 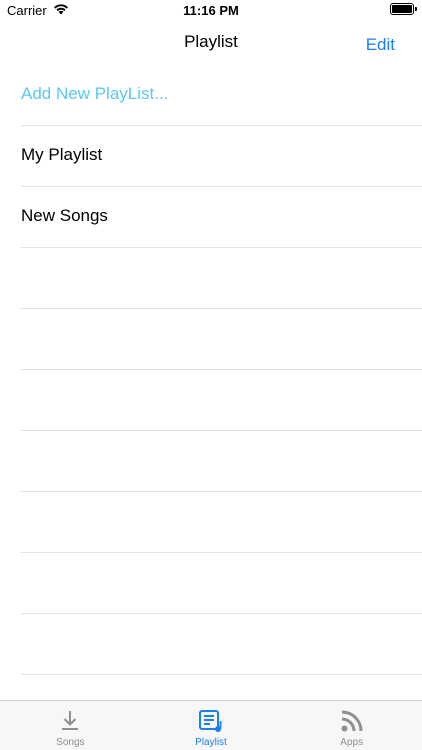 What do you see at coordinates (62, 154) in the screenshot?
I see `list-item-label: My Playlist` at bounding box center [62, 154].